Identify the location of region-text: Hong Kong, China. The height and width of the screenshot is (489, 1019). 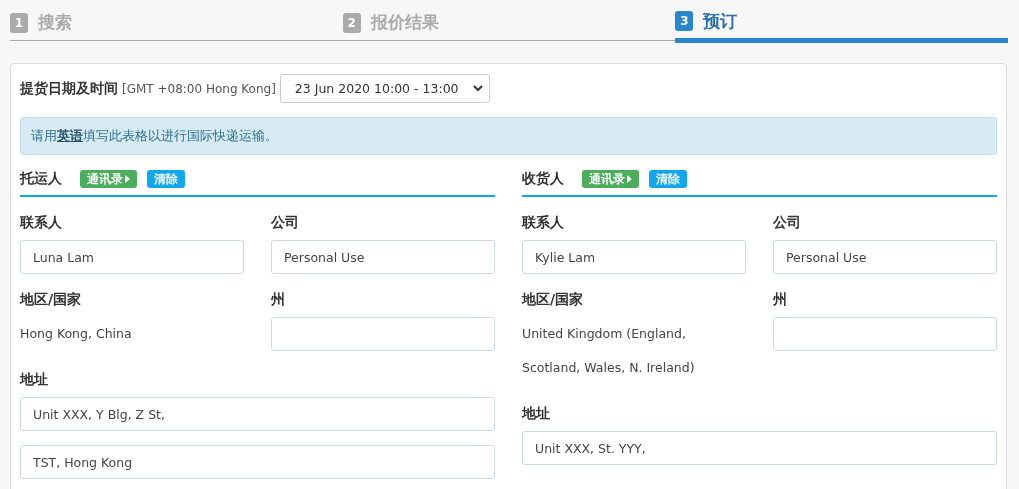
(76, 334).